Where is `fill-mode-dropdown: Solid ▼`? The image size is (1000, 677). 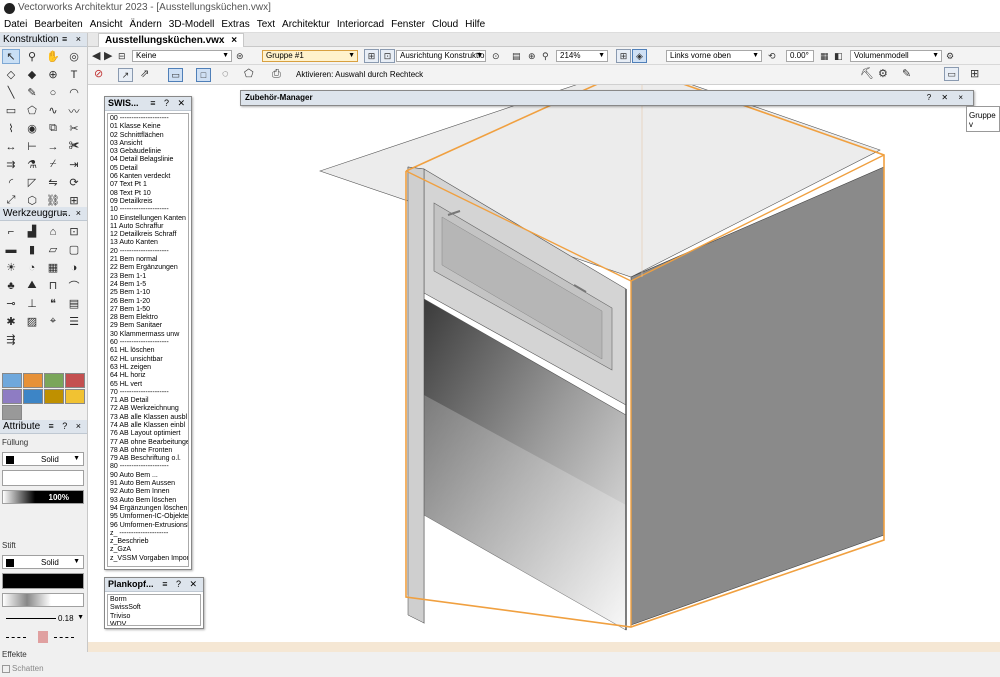
fill-mode-dropdown: Solid ▼ is located at coordinates (43, 459).